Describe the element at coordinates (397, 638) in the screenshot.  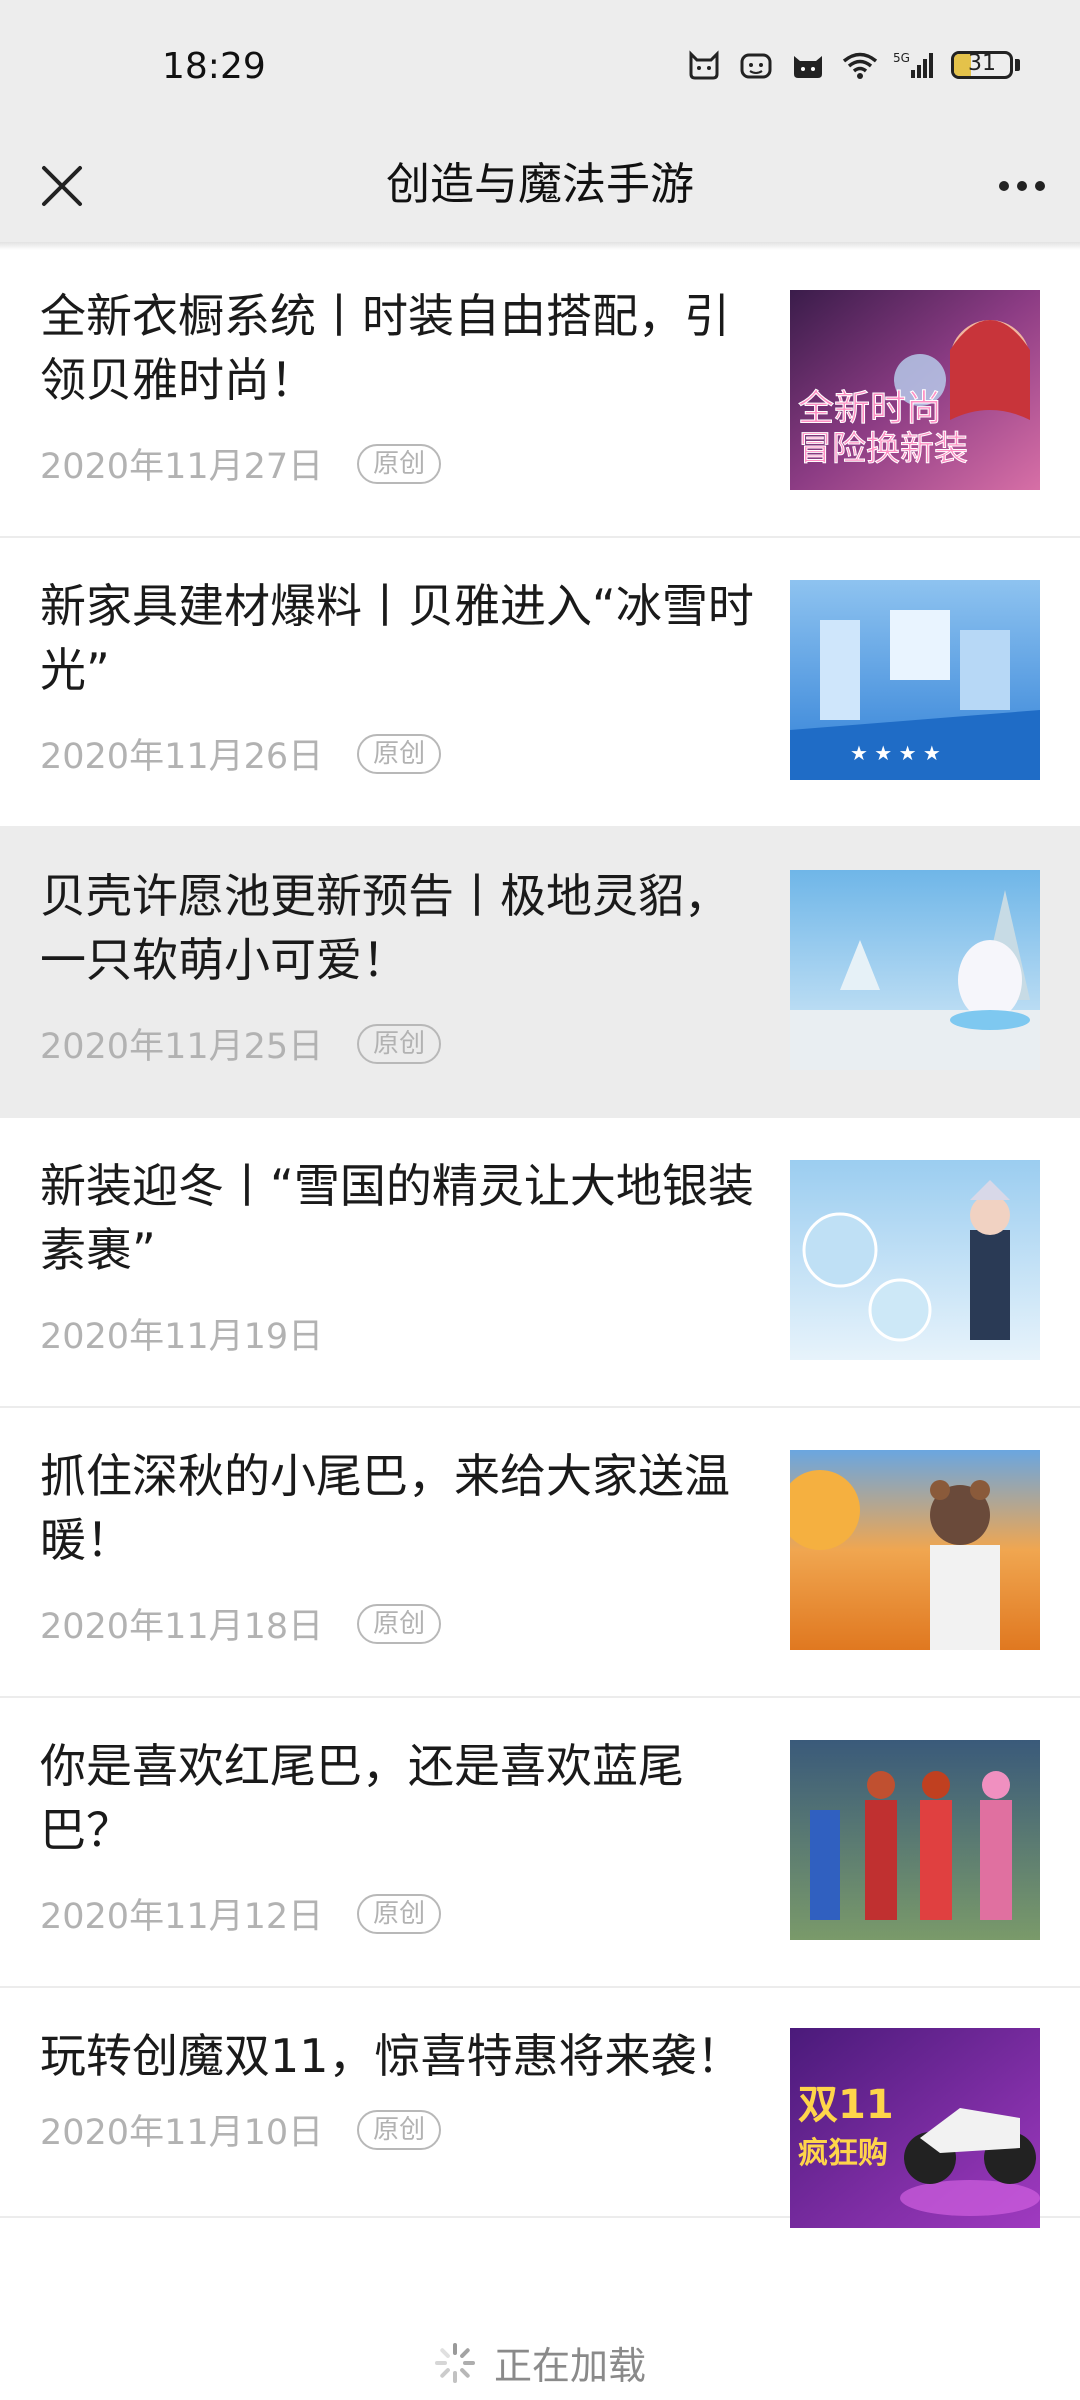
I see `article-title: 新家具建材爆料丨贝雅进入“冰雪时光”` at that location.